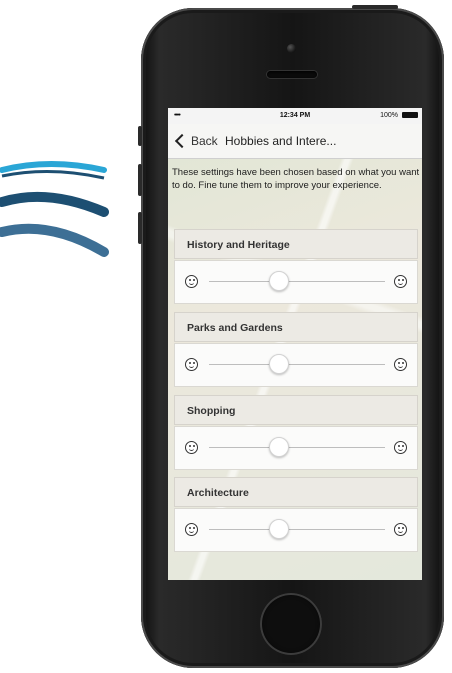 The width and height of the screenshot is (452, 673). What do you see at coordinates (295, 116) in the screenshot?
I see `status-bar: •••• 12:34 PM 100%` at bounding box center [295, 116].